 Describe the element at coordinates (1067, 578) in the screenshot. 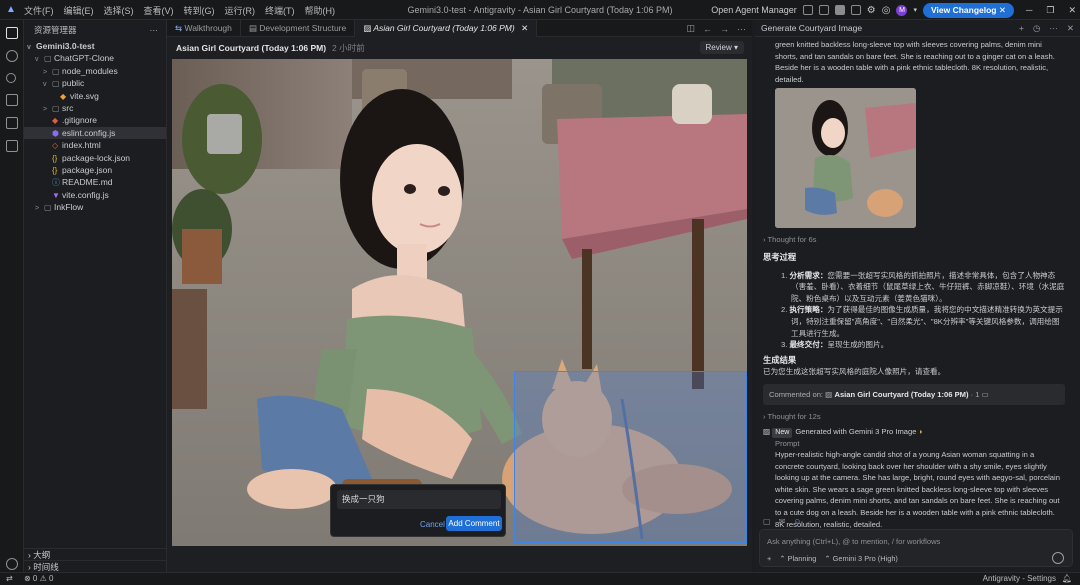

I see `notifications-bell-icon: 🔔︎` at that location.